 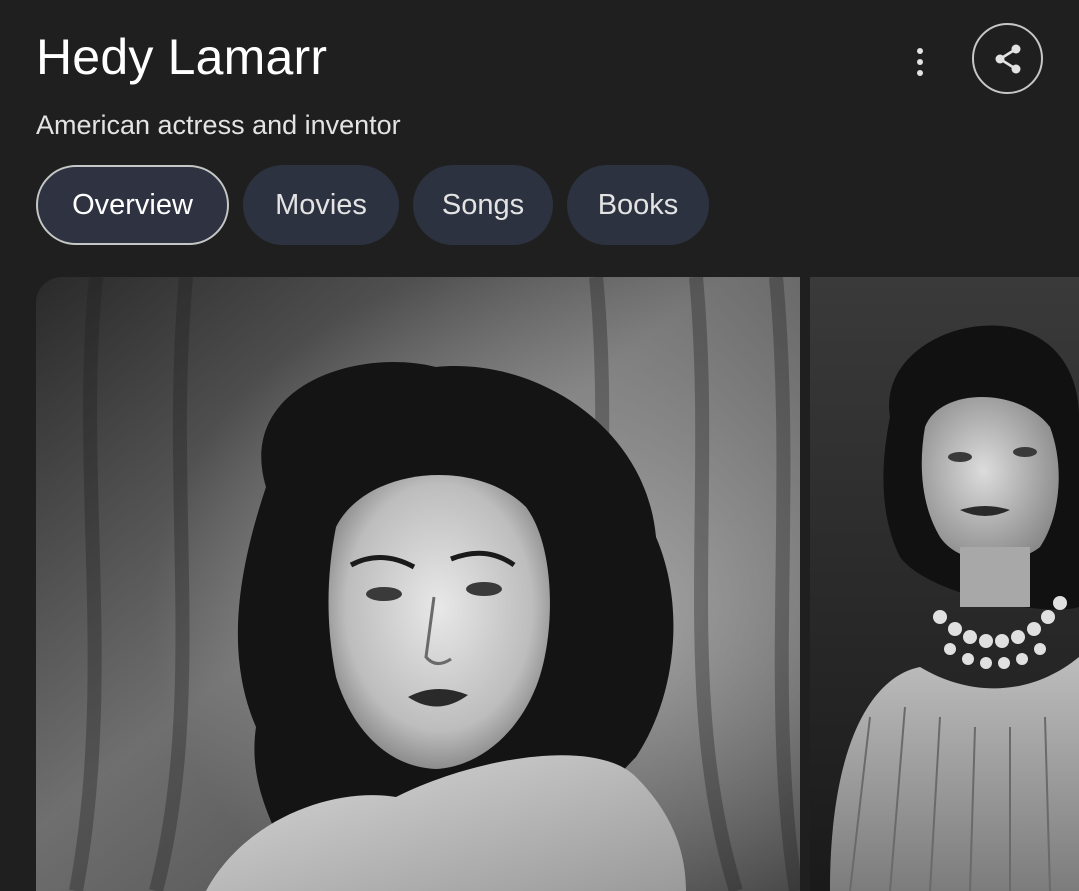 I want to click on tab-songs: Songs, so click(x=483, y=205).